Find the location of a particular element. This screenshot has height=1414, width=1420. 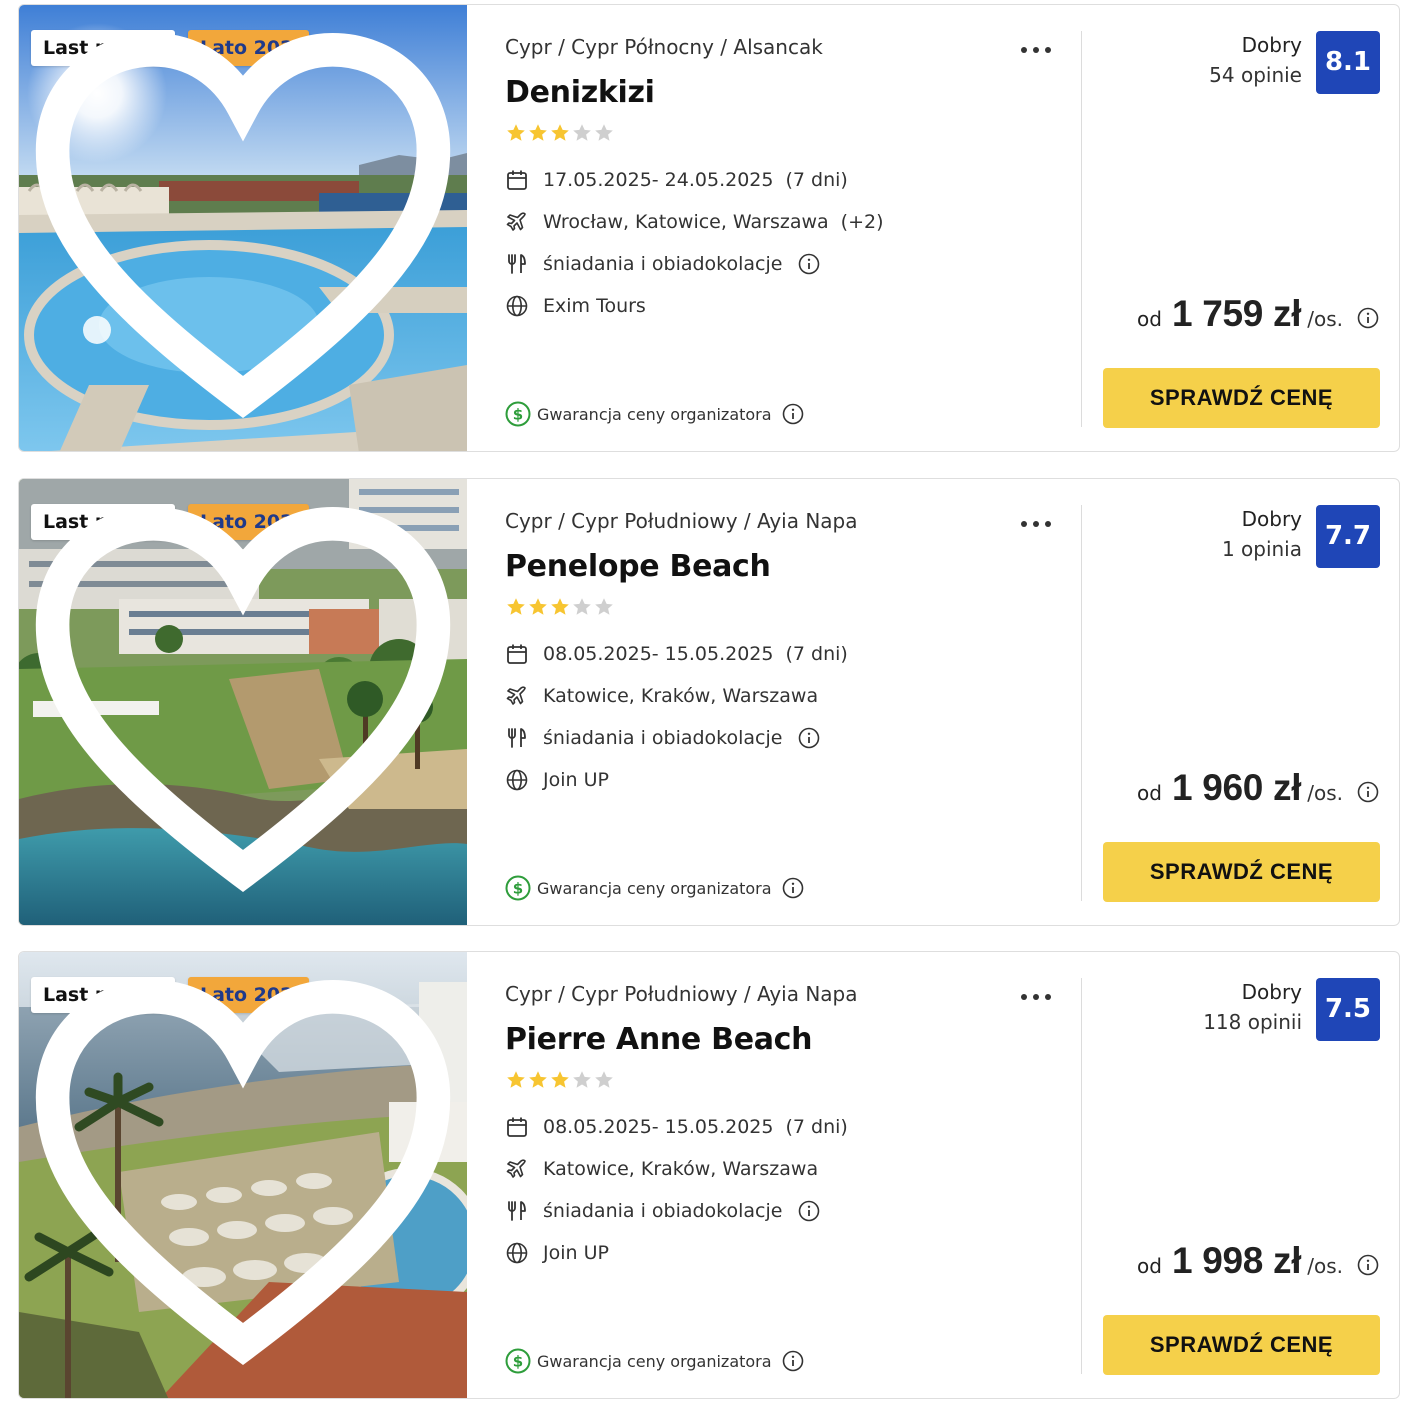

review-count: 118 opinii is located at coordinates (1252, 1022).